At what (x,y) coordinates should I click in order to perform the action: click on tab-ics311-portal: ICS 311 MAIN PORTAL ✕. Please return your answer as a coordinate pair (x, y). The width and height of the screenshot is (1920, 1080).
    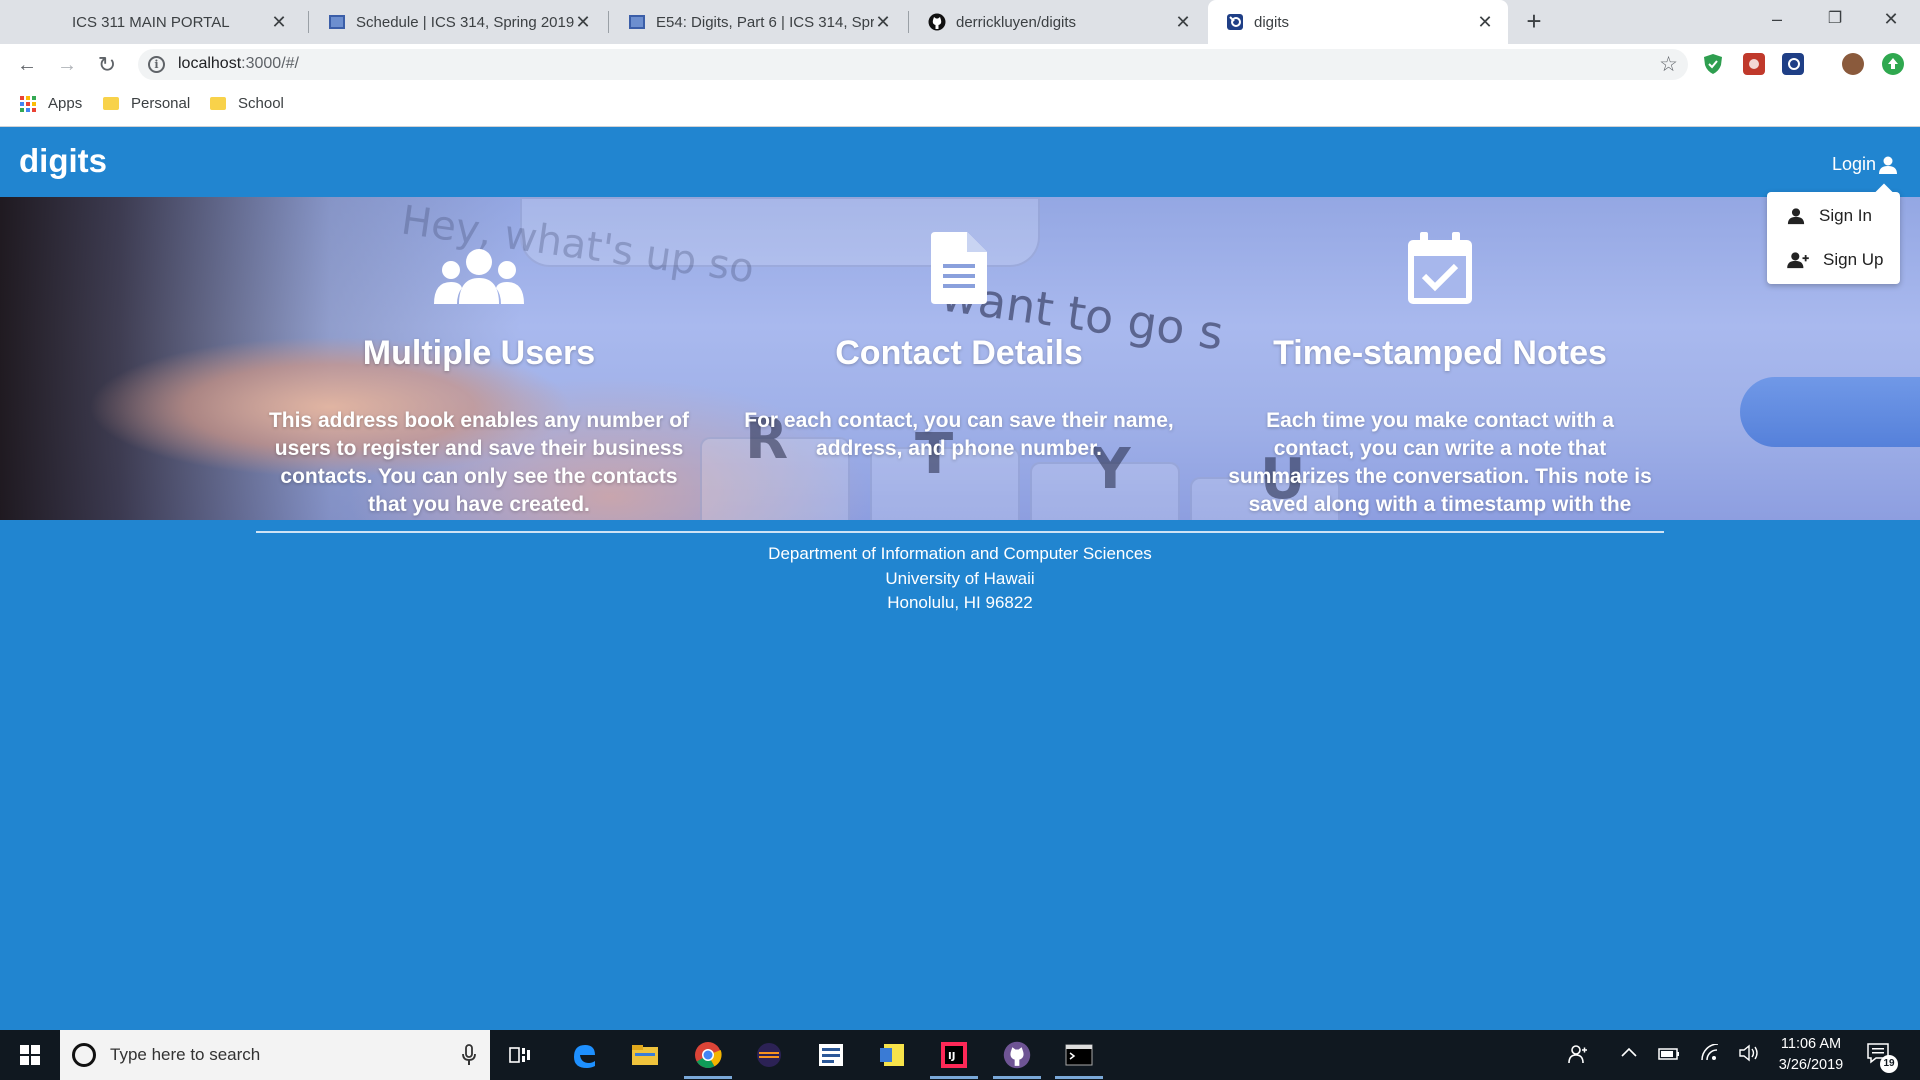
    Looking at the image, I should click on (166, 22).